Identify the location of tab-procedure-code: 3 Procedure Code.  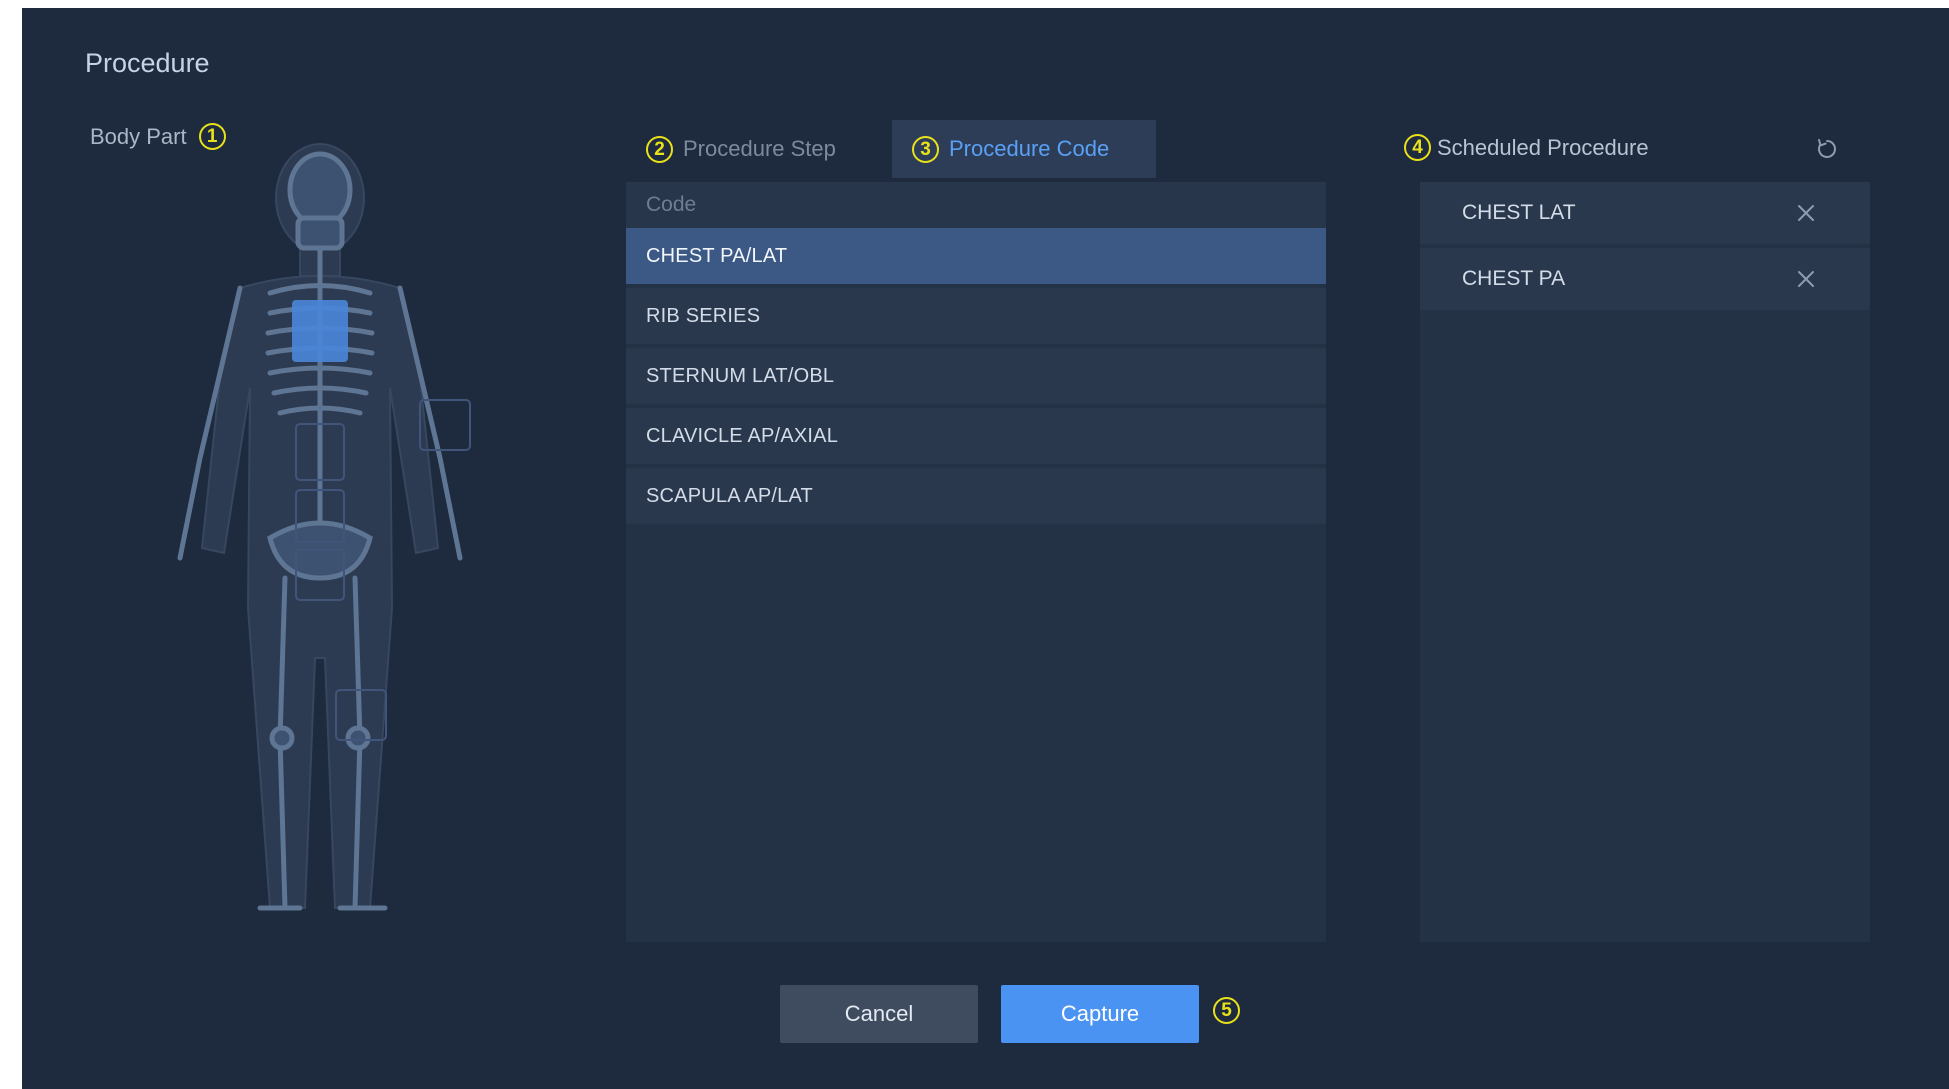
(1024, 149).